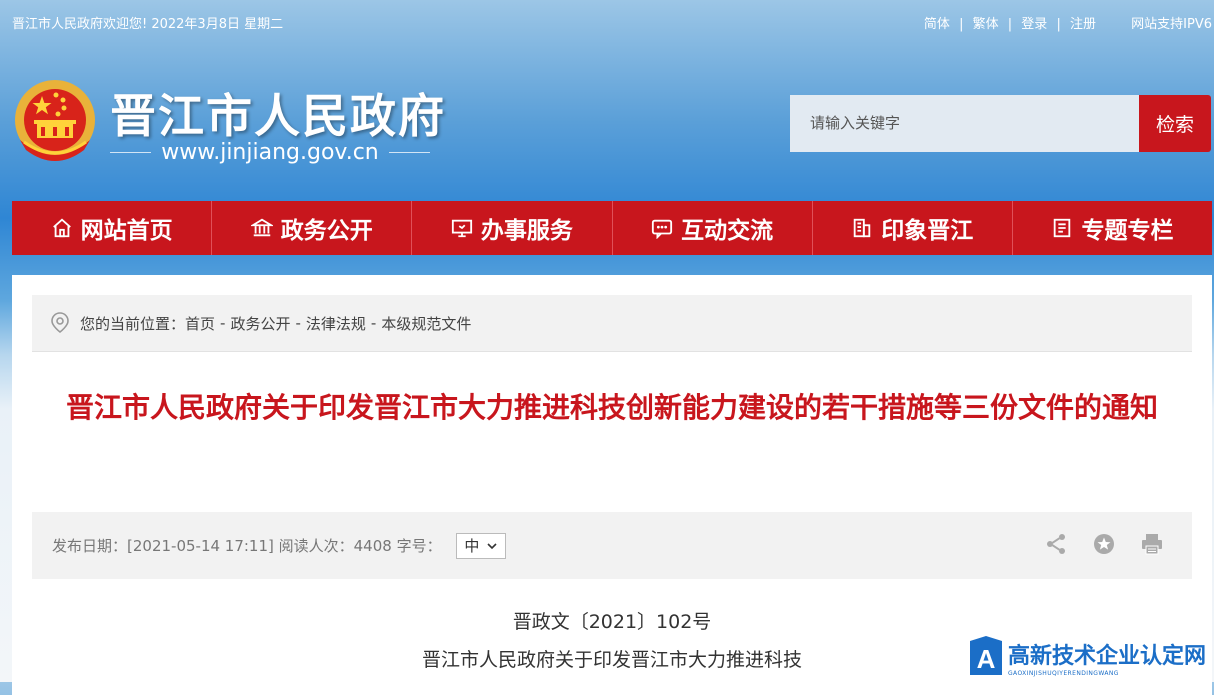 The image size is (1214, 695). What do you see at coordinates (862, 228) in the screenshot?
I see `building-icon` at bounding box center [862, 228].